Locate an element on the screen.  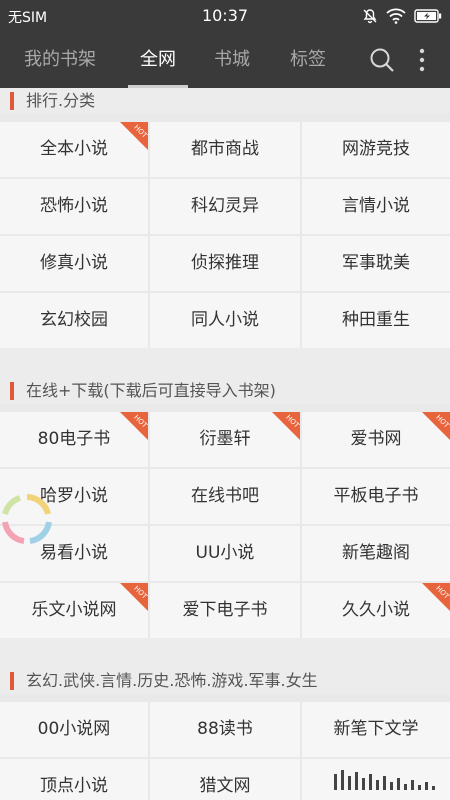
site-button: 衍墨轩 HOT is located at coordinates (225, 439).